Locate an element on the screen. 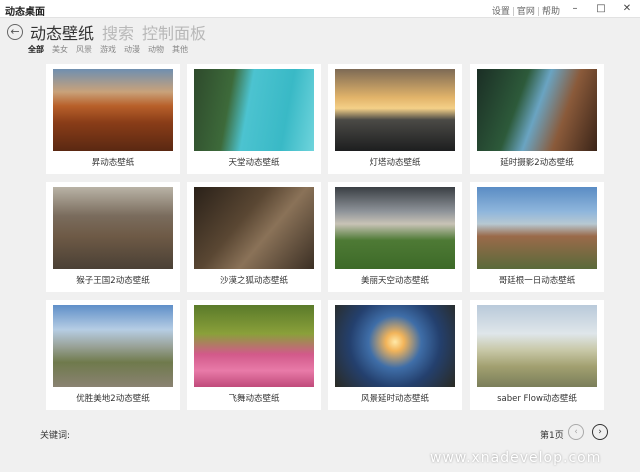 This screenshot has height=472, width=640. keyword-label: 关键词: is located at coordinates (55, 436).